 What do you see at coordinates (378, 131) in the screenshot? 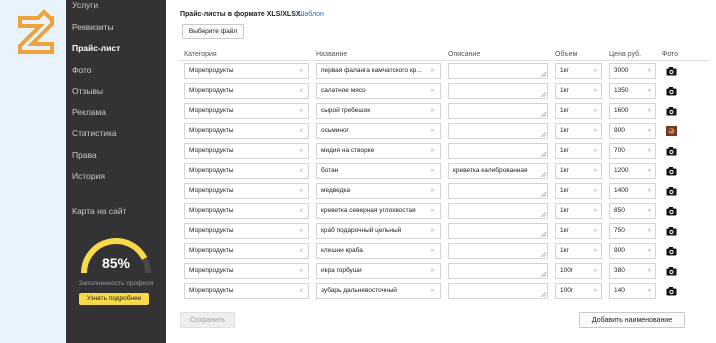
I see `name-field: осьминог` at bounding box center [378, 131].